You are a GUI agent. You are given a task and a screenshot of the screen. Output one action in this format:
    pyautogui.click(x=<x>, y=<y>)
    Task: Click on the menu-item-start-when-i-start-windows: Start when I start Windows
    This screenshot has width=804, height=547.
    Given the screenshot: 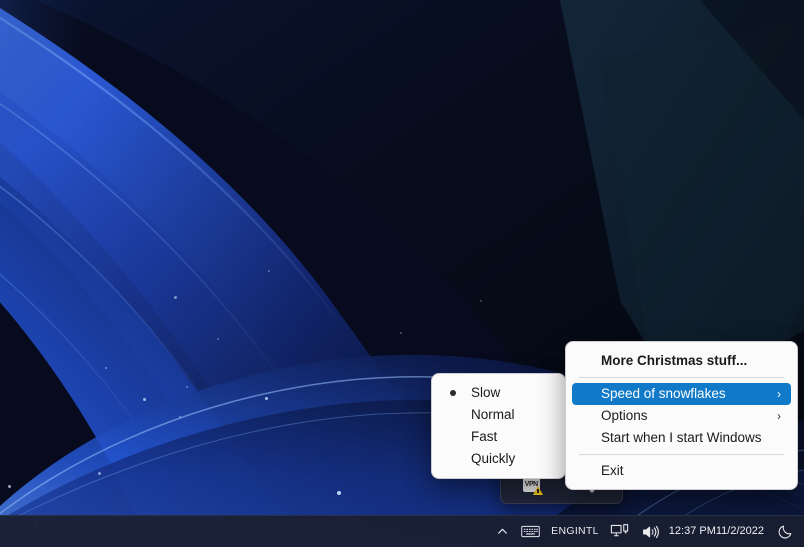 What is the action you would take?
    pyautogui.click(x=681, y=438)
    